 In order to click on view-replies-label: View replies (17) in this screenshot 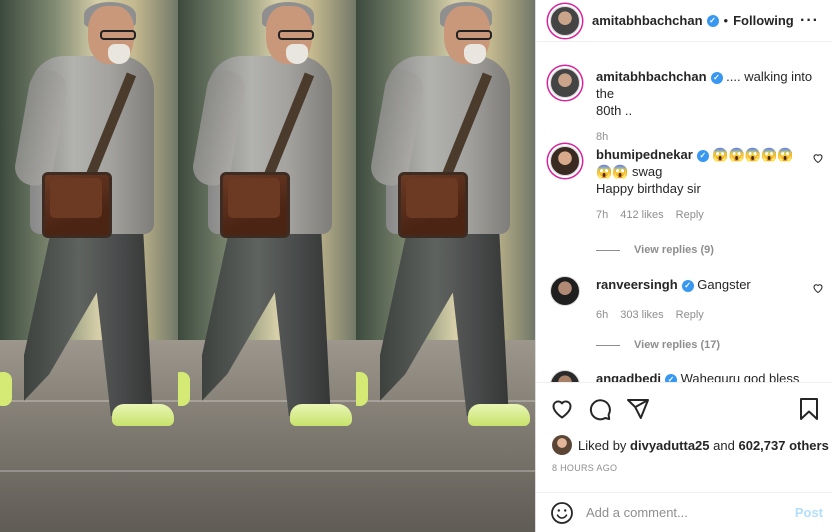, I will do `click(677, 345)`.